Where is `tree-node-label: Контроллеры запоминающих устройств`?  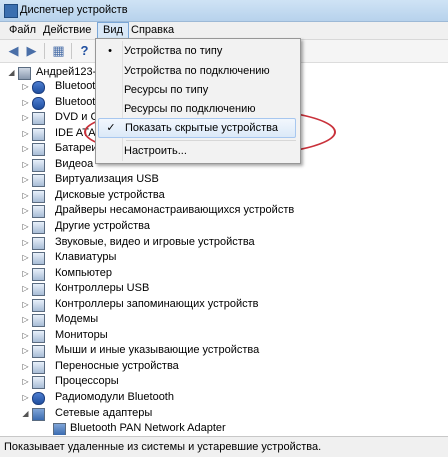
tree-node-label: Контроллеры запоминающих устройств is located at coordinates (157, 303).